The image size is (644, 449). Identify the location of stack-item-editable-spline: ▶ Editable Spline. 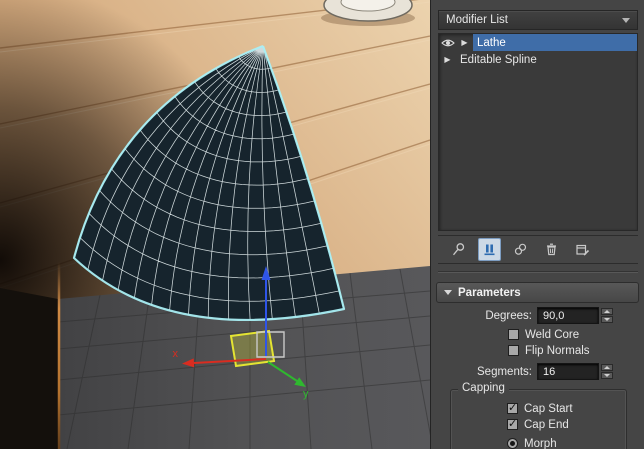
(538, 59).